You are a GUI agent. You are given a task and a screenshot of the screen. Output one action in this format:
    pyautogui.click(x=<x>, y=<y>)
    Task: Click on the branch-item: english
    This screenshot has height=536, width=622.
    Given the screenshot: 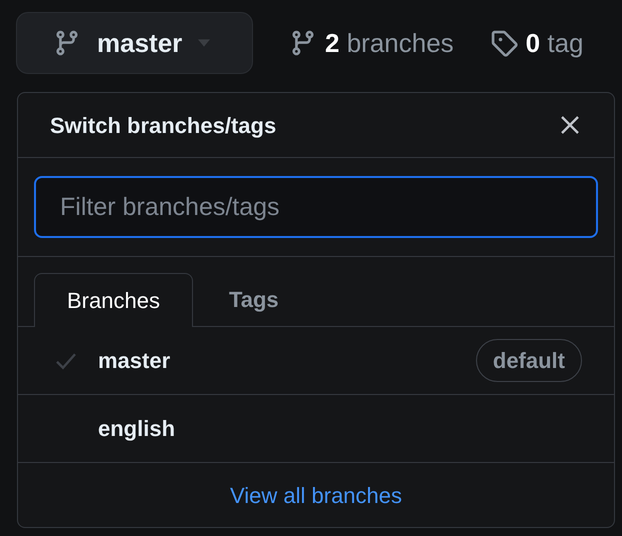 What is the action you would take?
    pyautogui.click(x=316, y=429)
    